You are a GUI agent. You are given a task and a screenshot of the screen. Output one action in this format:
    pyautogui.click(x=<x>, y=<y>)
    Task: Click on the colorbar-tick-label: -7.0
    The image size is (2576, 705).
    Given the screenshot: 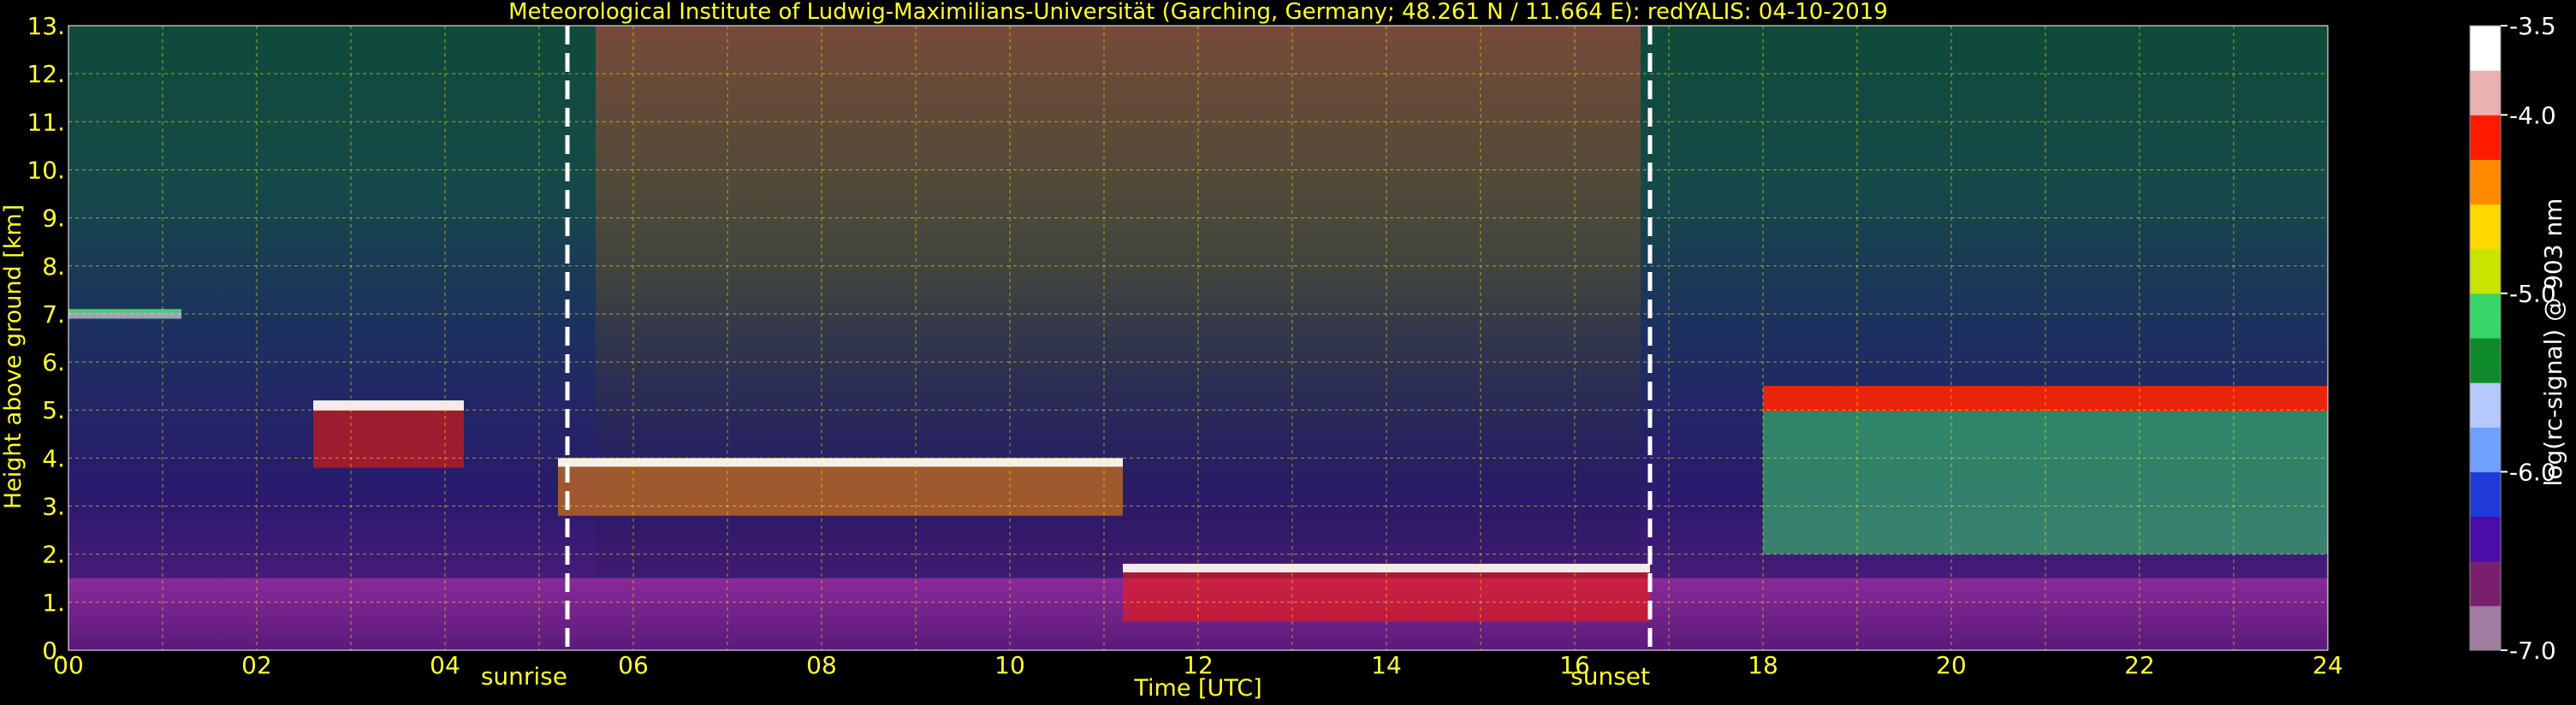 What is the action you would take?
    pyautogui.click(x=2532, y=651)
    